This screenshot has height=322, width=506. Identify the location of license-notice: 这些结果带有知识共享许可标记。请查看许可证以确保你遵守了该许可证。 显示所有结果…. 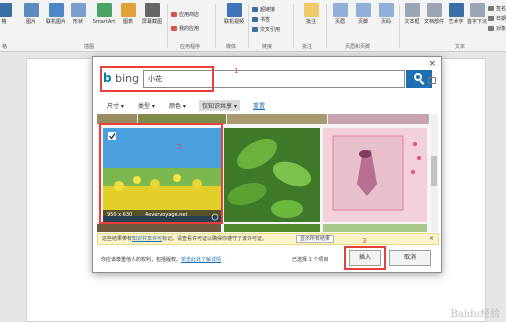
(268, 239).